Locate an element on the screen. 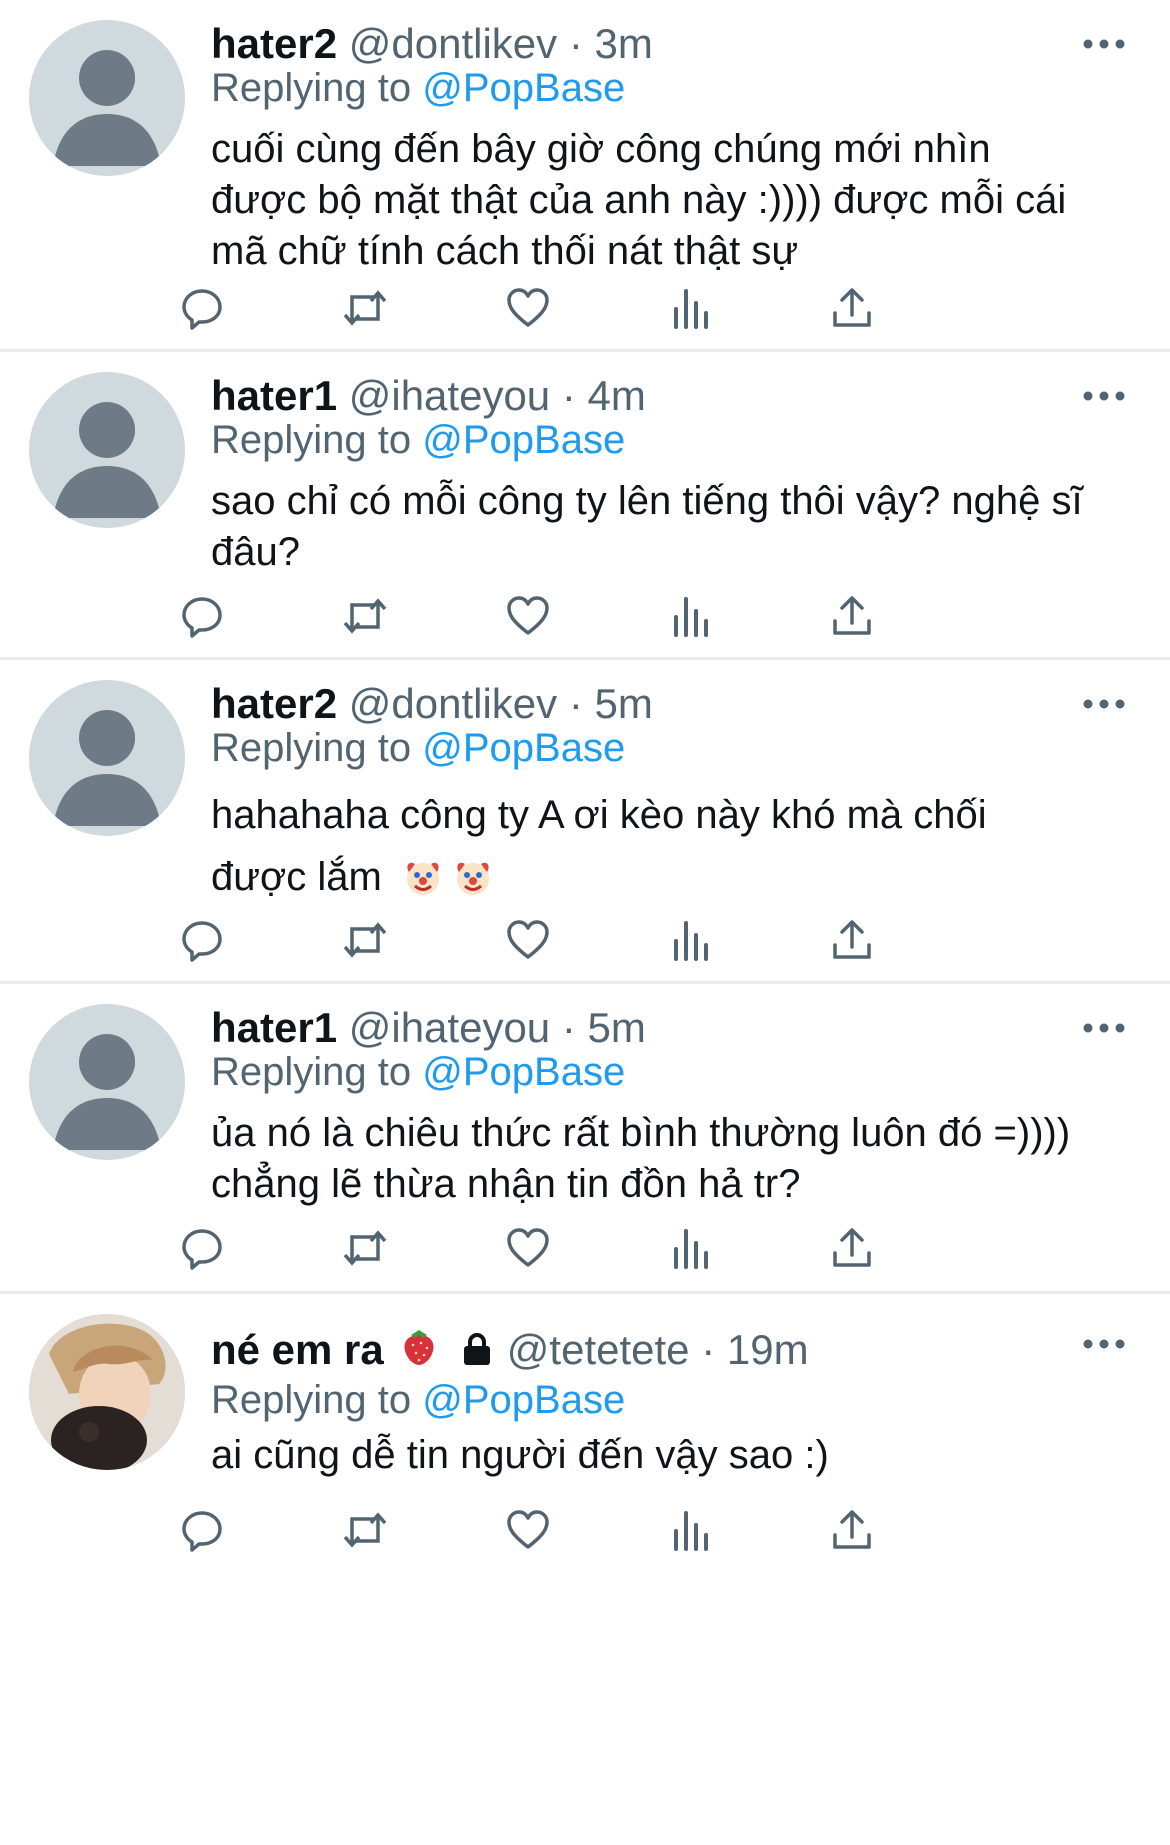 The image size is (1170, 1845). timestamp: 4m is located at coordinates (617, 395).